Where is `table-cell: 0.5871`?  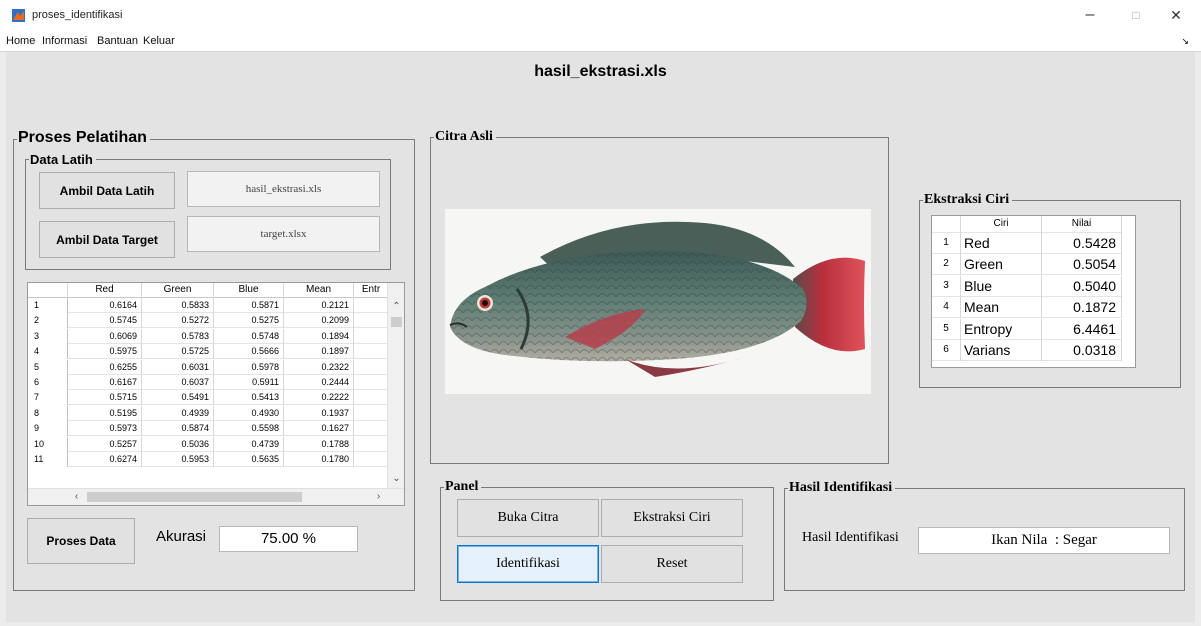
table-cell: 0.5871 is located at coordinates (249, 305).